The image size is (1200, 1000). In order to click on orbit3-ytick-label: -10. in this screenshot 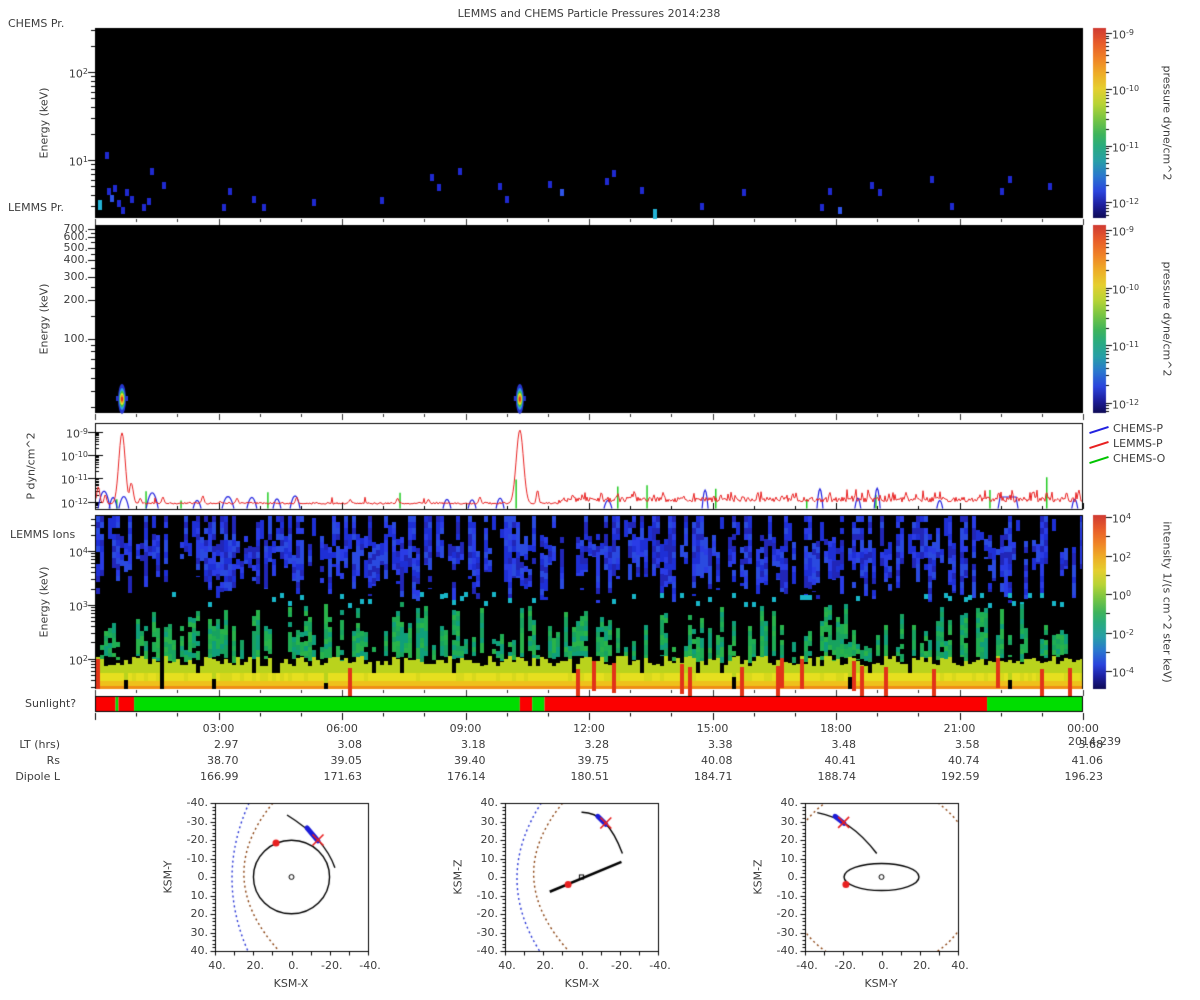, I will do `click(787, 895)`.